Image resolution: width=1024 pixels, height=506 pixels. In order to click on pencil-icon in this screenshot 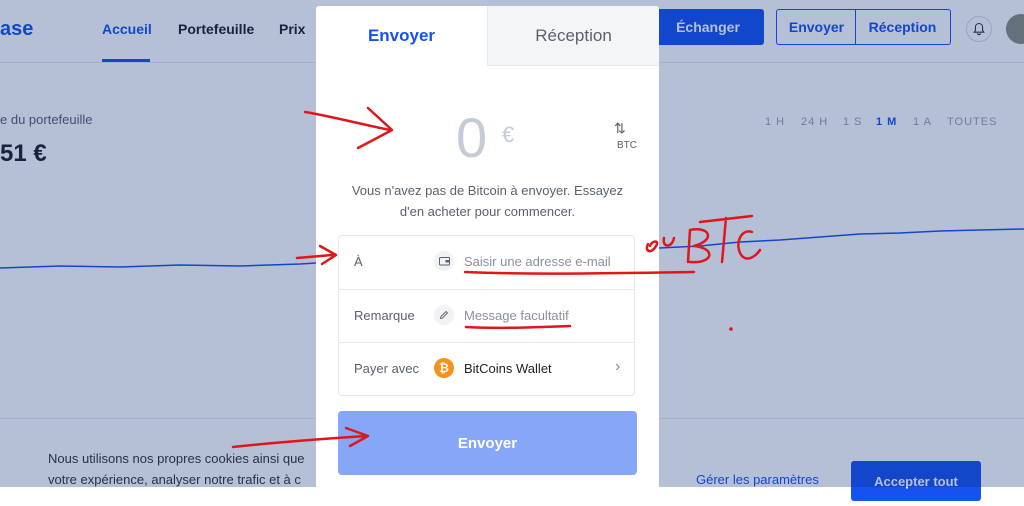, I will do `click(444, 315)`.